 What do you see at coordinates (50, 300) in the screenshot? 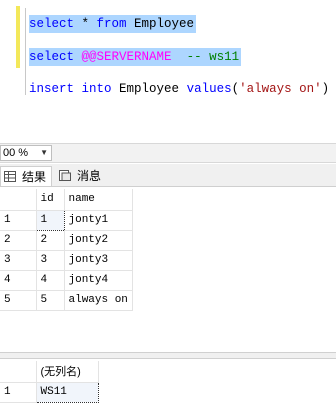
I see `cell-id: 5` at bounding box center [50, 300].